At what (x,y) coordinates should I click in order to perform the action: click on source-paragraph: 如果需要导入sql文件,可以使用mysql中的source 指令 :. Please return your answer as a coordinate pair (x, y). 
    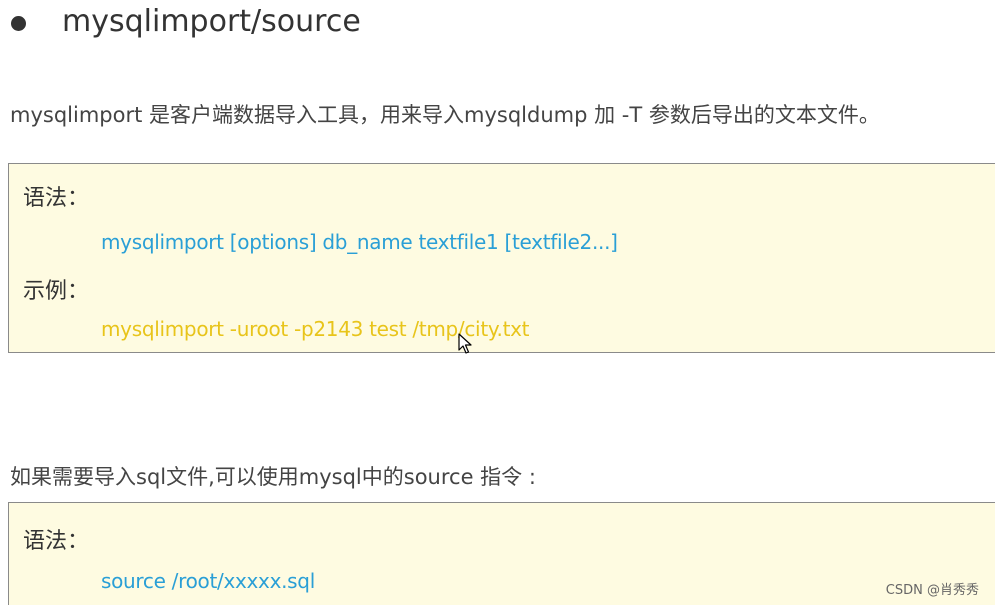
    Looking at the image, I should click on (273, 477).